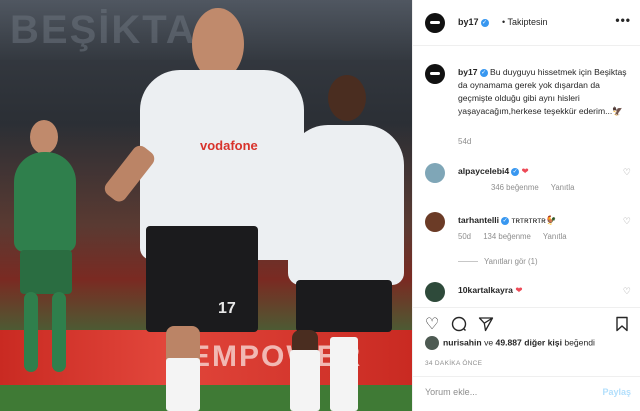  I want to click on comment-text: ᴛʀᴛʀᴛʀᴛʀ🐓, so click(534, 220).